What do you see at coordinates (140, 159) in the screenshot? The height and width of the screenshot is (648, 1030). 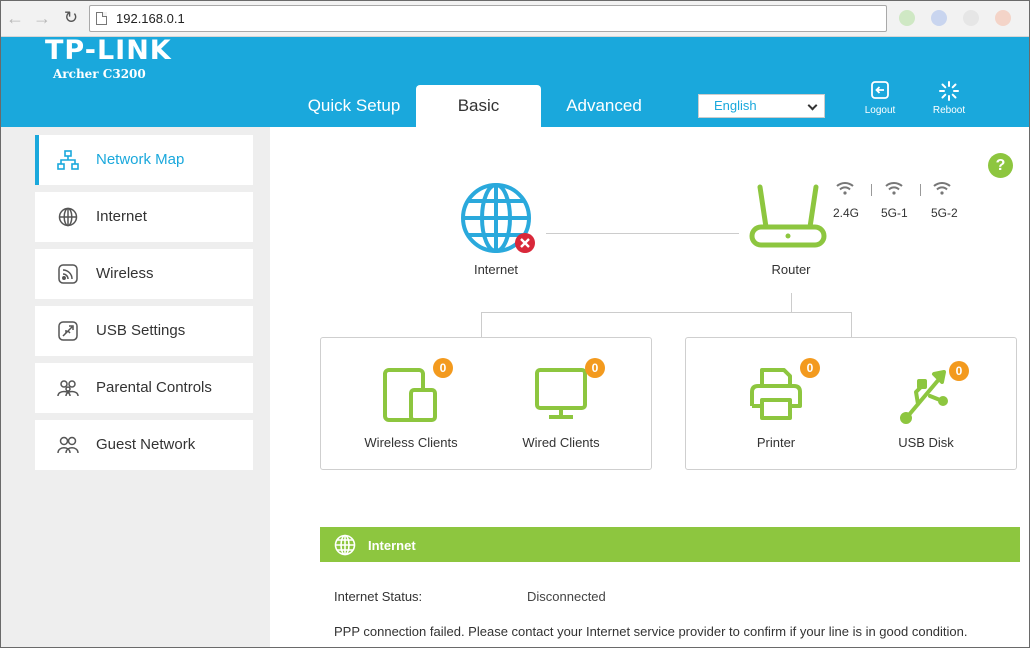 I see `sidebar-item-label: Network Map` at bounding box center [140, 159].